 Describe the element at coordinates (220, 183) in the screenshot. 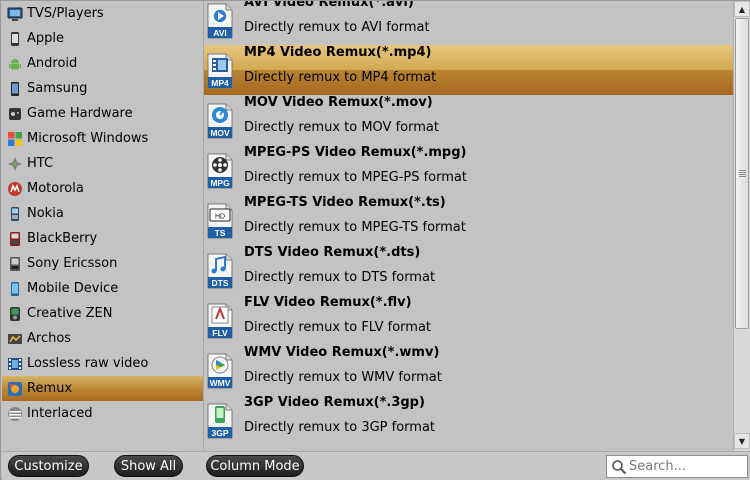

I see `format-badge-label: MPG` at that location.